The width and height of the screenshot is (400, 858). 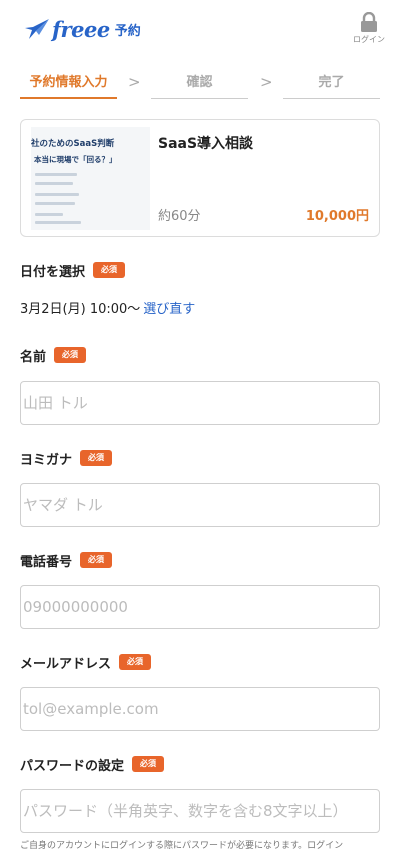 I want to click on service-duration: 約60分, so click(x=179, y=216).